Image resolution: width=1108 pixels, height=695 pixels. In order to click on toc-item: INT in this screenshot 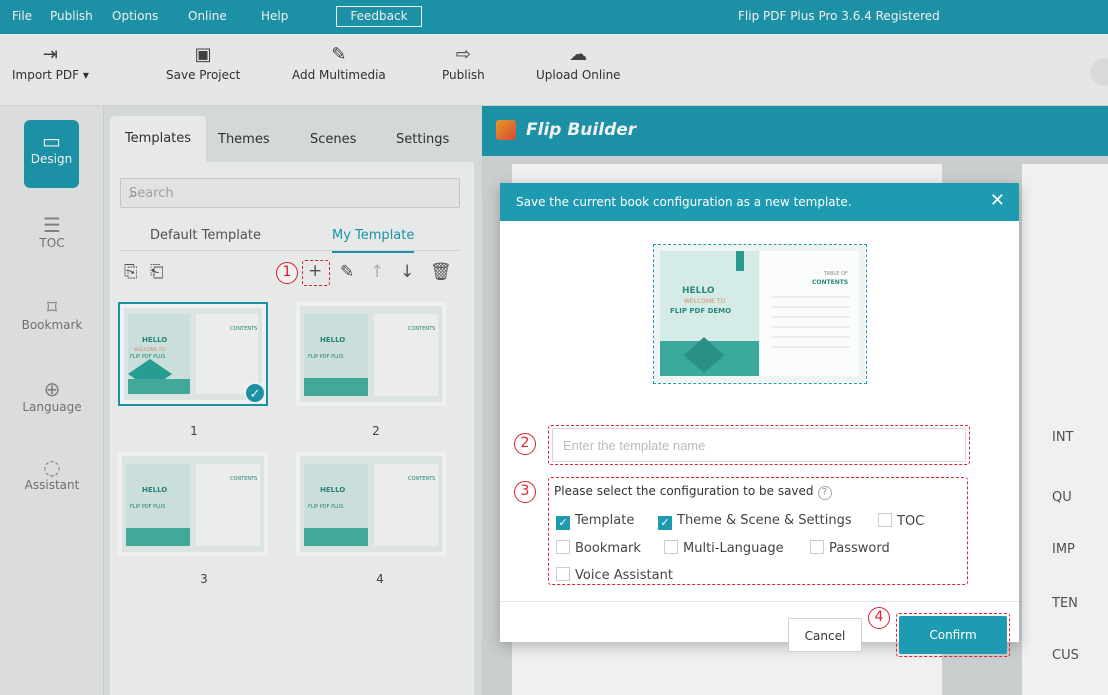, I will do `click(1063, 437)`.